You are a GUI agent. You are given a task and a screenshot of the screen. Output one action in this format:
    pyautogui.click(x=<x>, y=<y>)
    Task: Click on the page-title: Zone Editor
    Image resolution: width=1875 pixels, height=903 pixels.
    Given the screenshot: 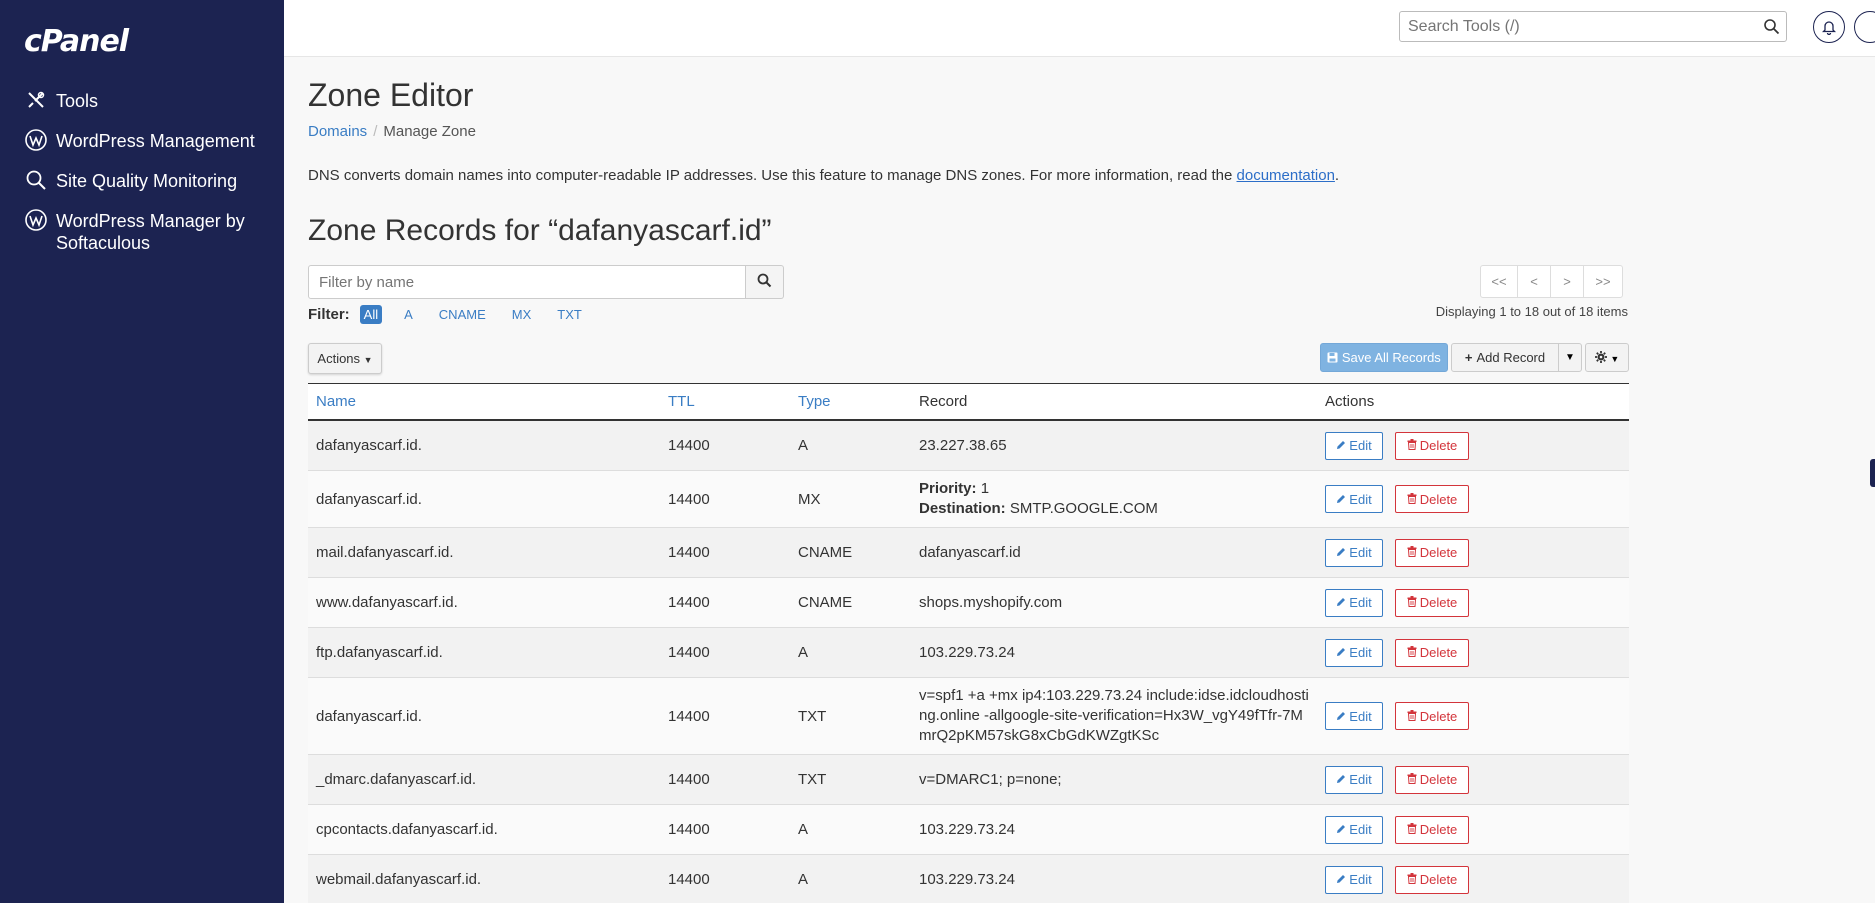 What is the action you would take?
    pyautogui.click(x=391, y=95)
    